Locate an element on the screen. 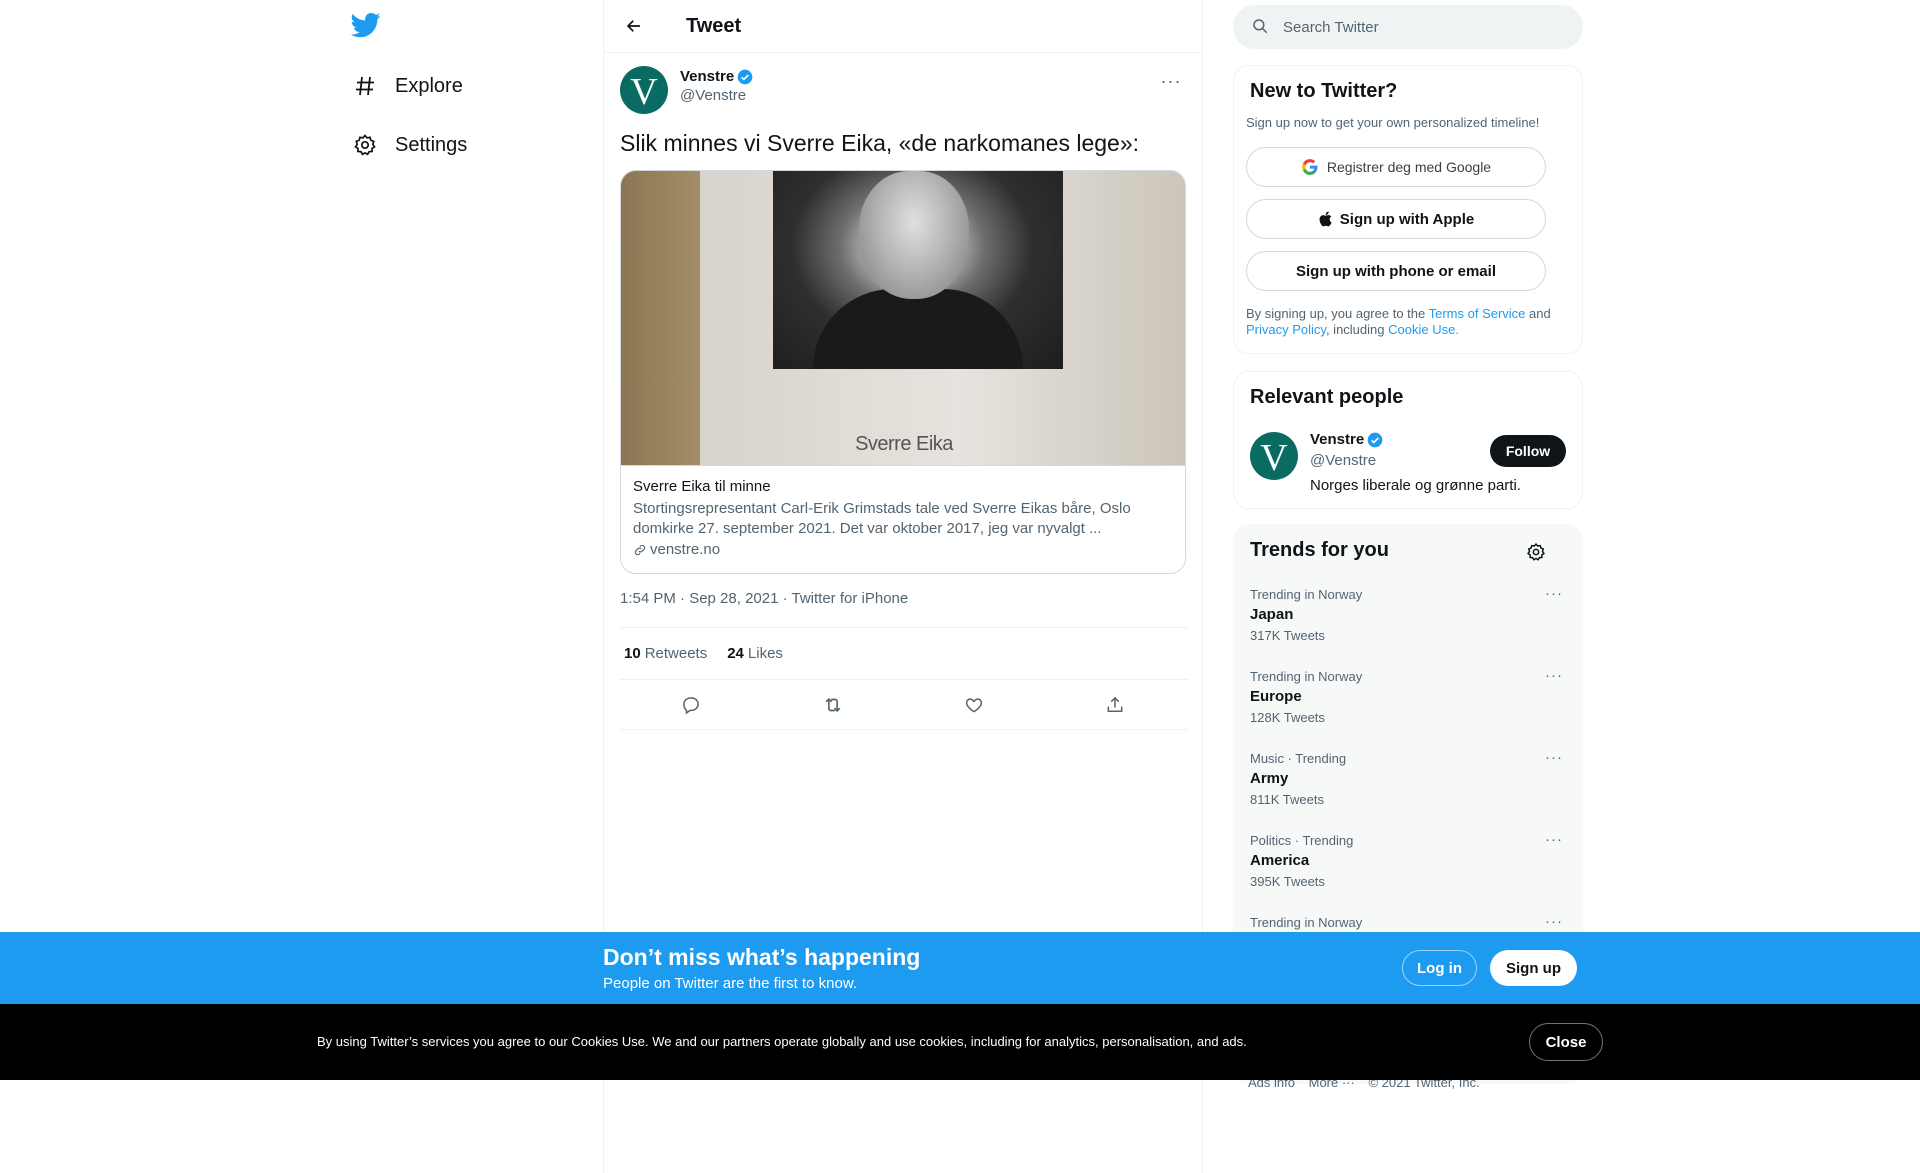  trend-count: 395K Tweets is located at coordinates (1287, 881).